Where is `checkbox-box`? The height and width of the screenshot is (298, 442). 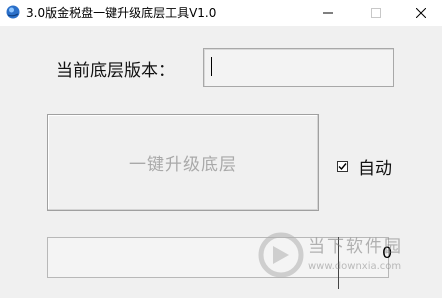
checkbox-box is located at coordinates (342, 166).